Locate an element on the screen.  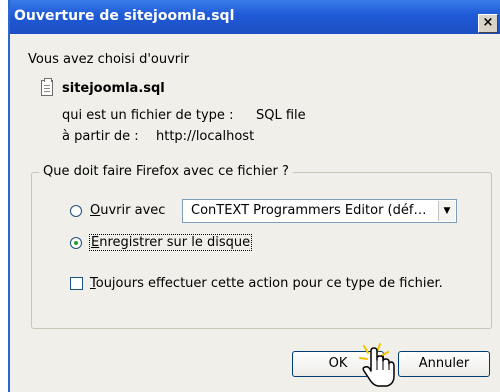
open-with-label: Ouvrir avec is located at coordinates (127, 210).